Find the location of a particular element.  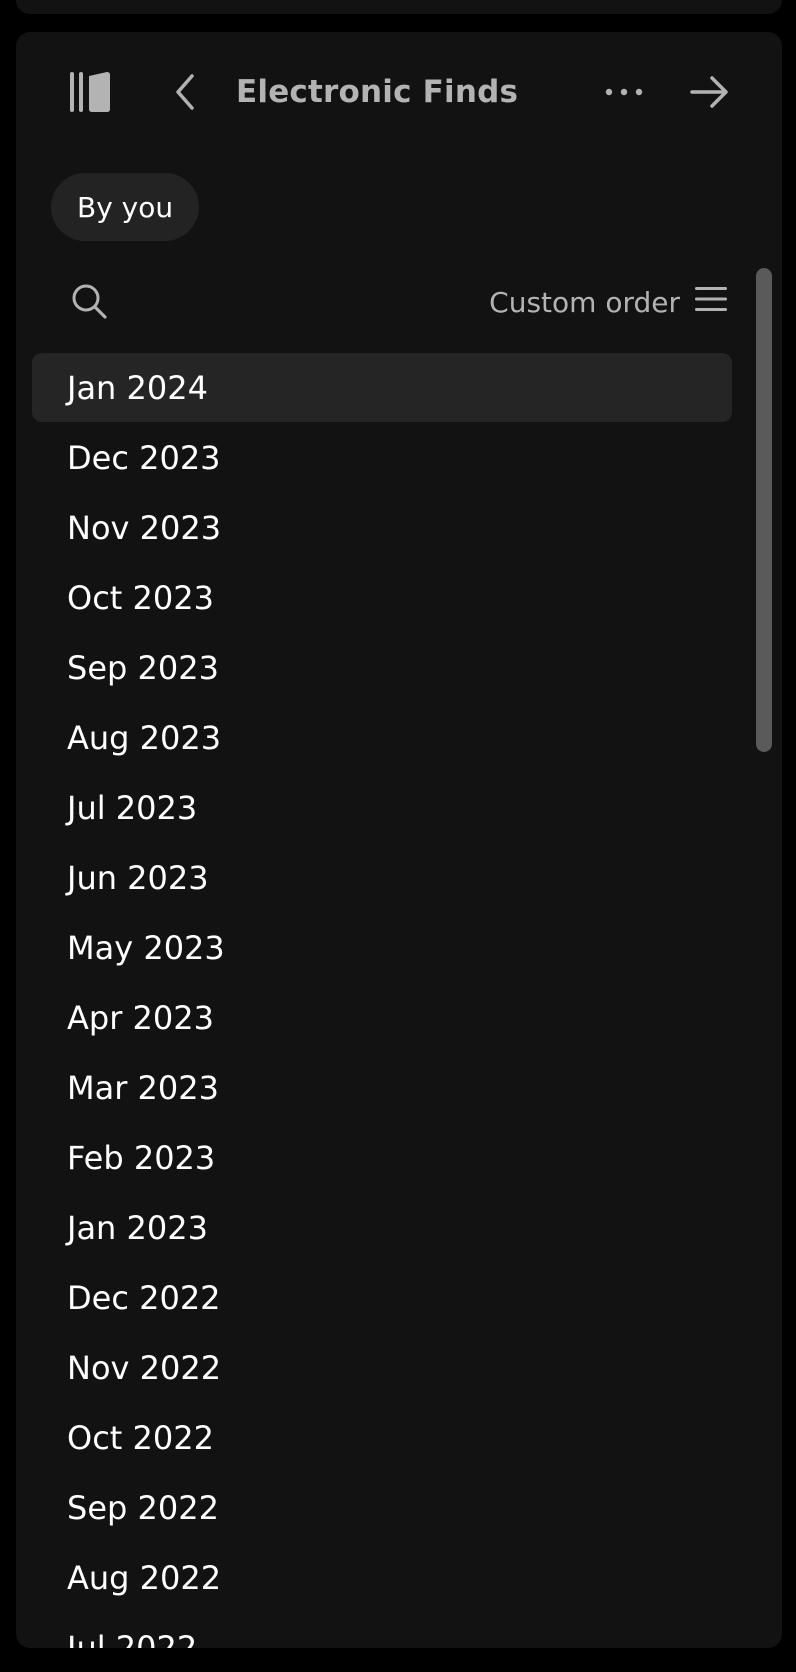

library-icon is located at coordinates (90, 92).